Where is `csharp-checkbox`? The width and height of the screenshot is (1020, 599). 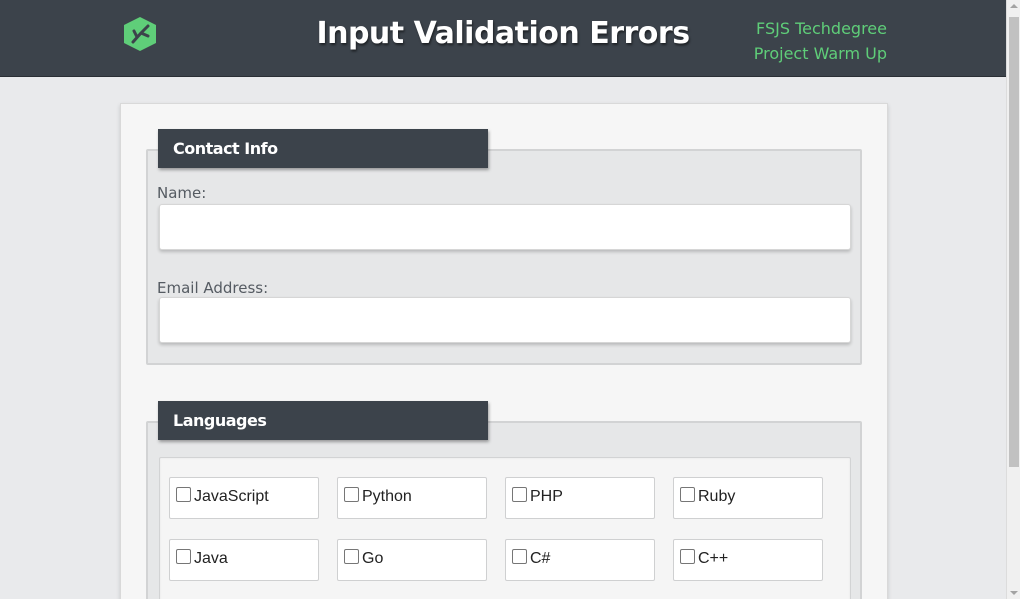 csharp-checkbox is located at coordinates (519, 556).